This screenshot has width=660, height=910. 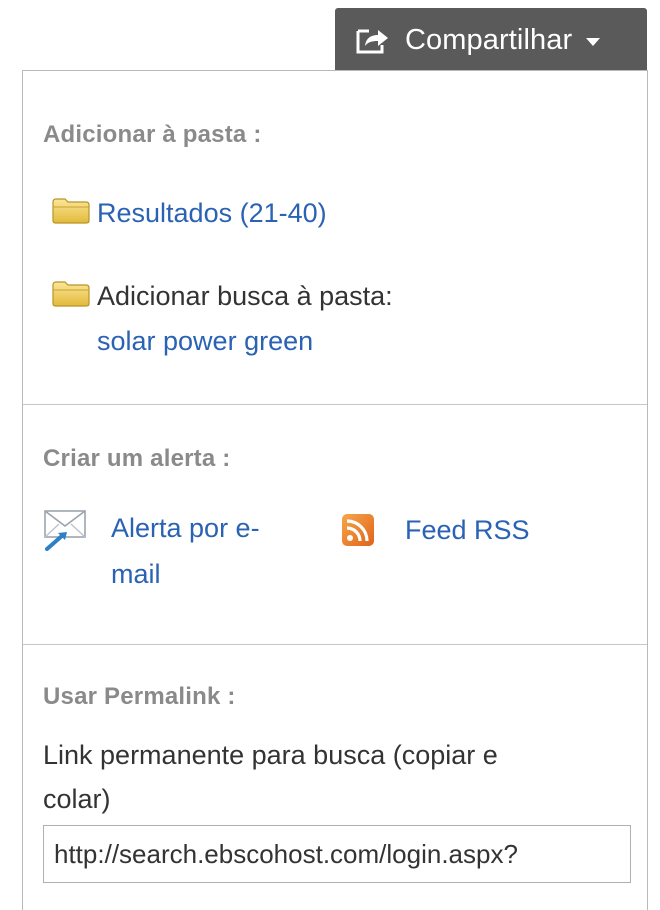 I want to click on chevron-down-icon, so click(x=593, y=42).